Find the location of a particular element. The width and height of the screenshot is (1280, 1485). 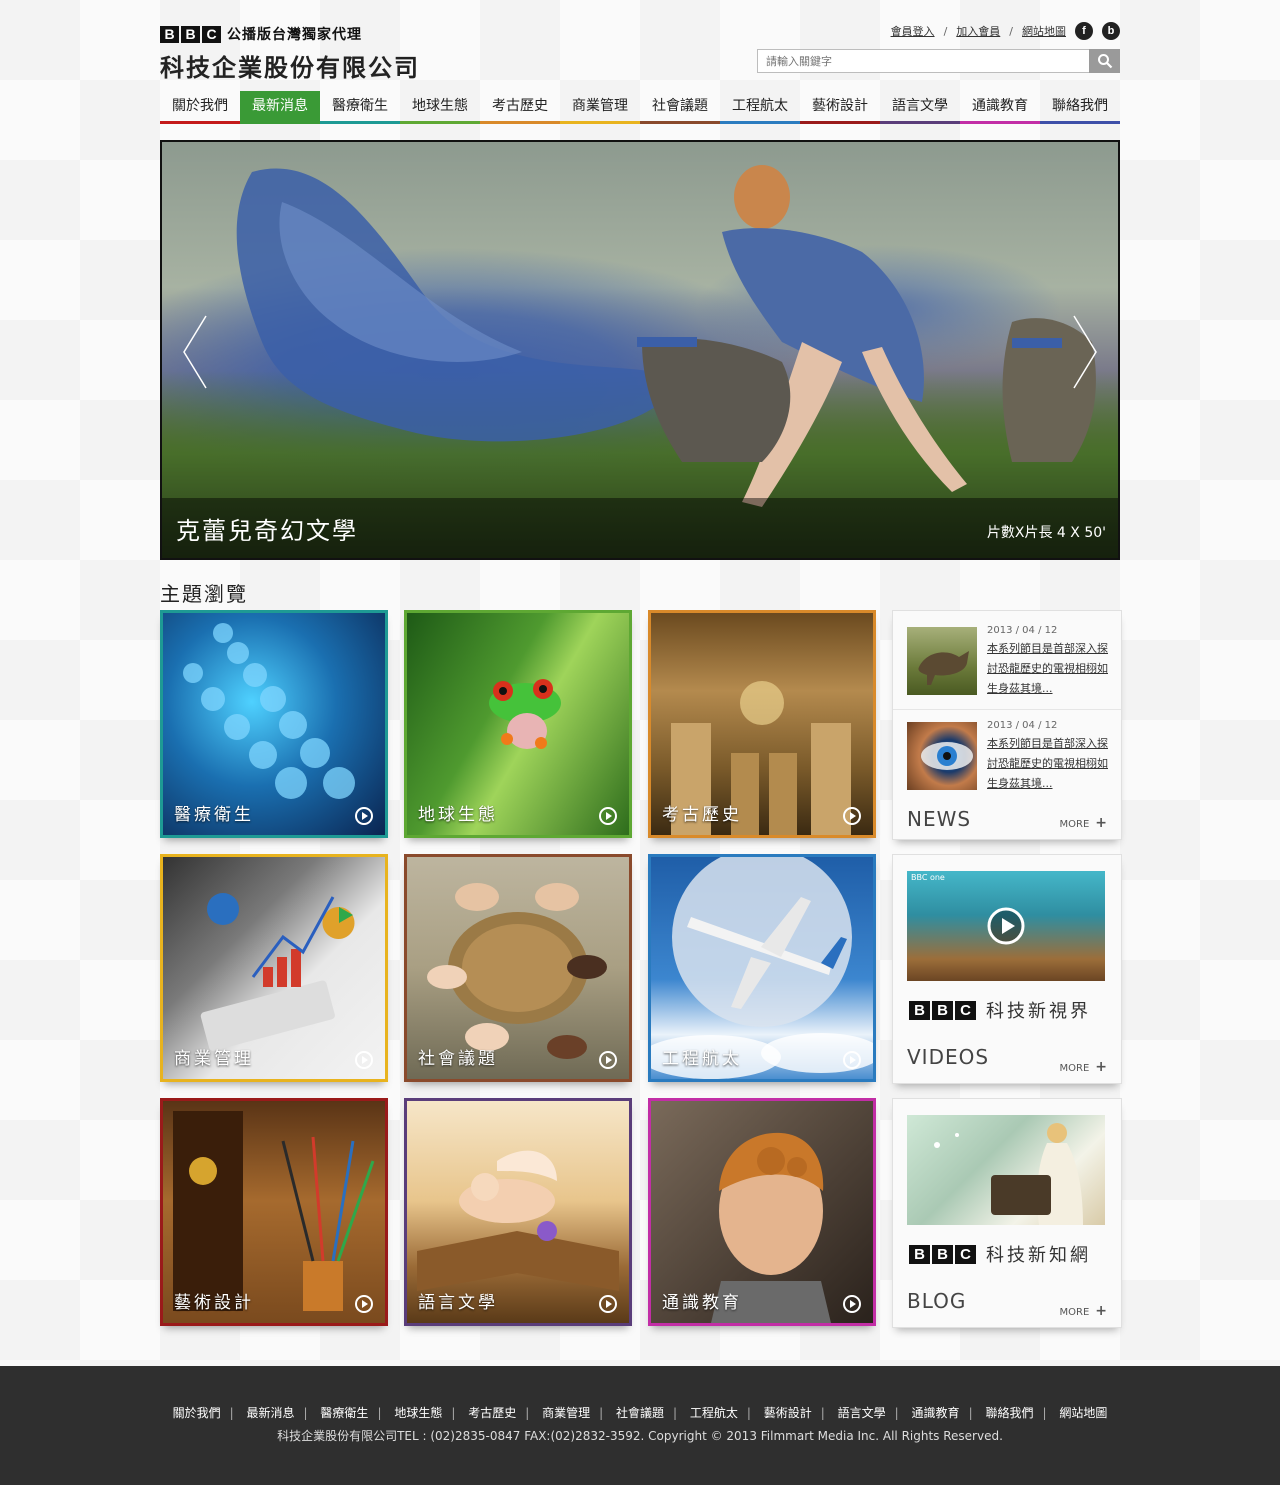

videos-panel: BBC one B B C 科技新視界 VIDEOS MORE + is located at coordinates (1007, 969).